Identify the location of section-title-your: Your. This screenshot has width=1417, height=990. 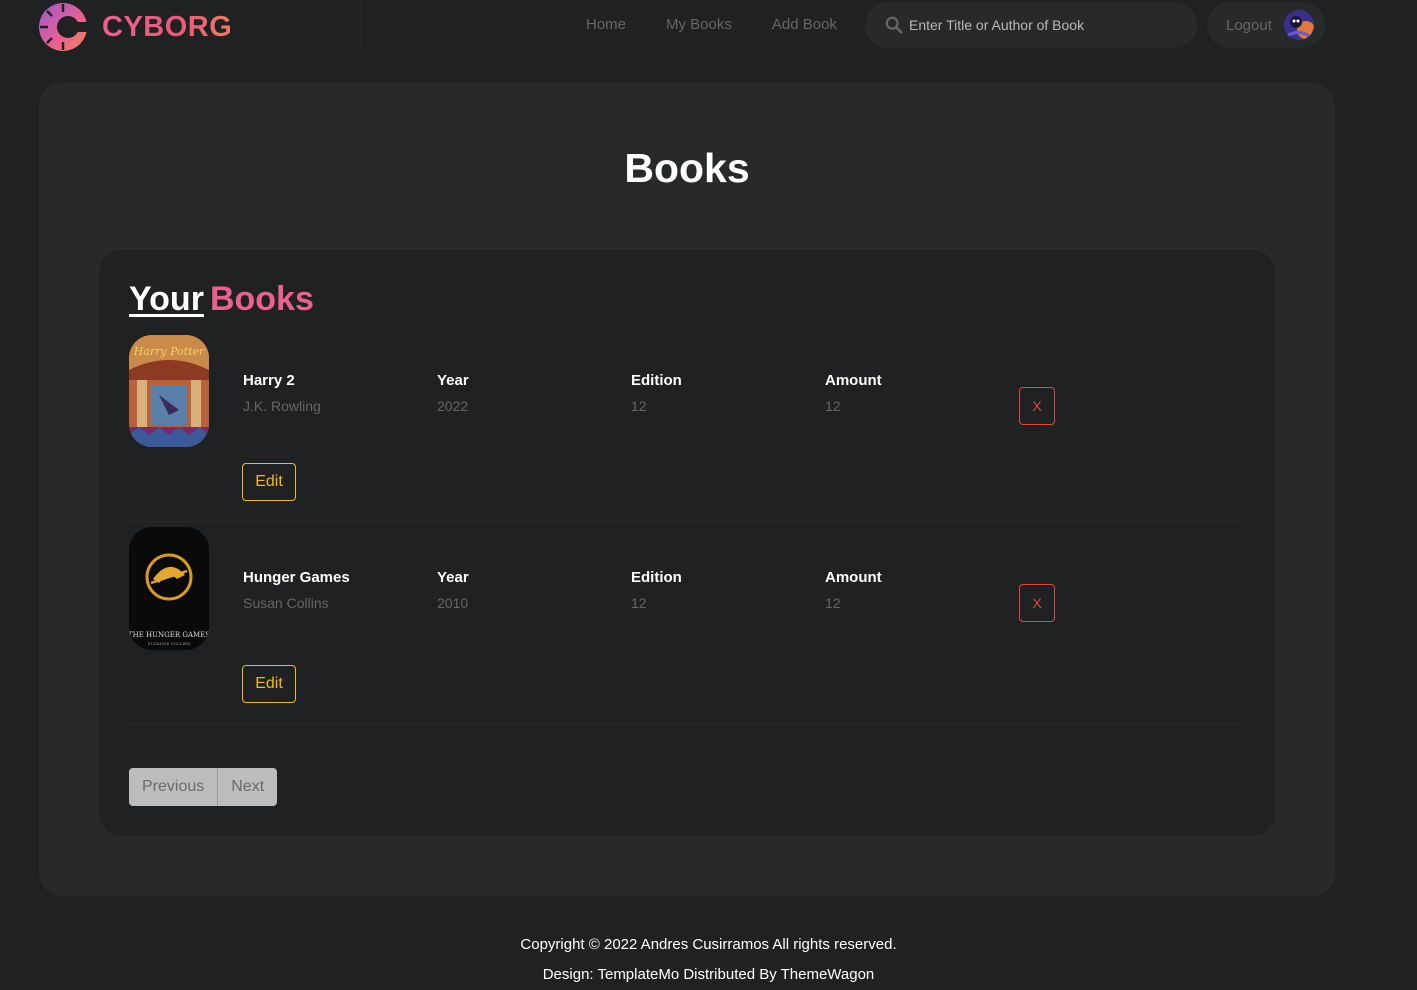
(166, 299).